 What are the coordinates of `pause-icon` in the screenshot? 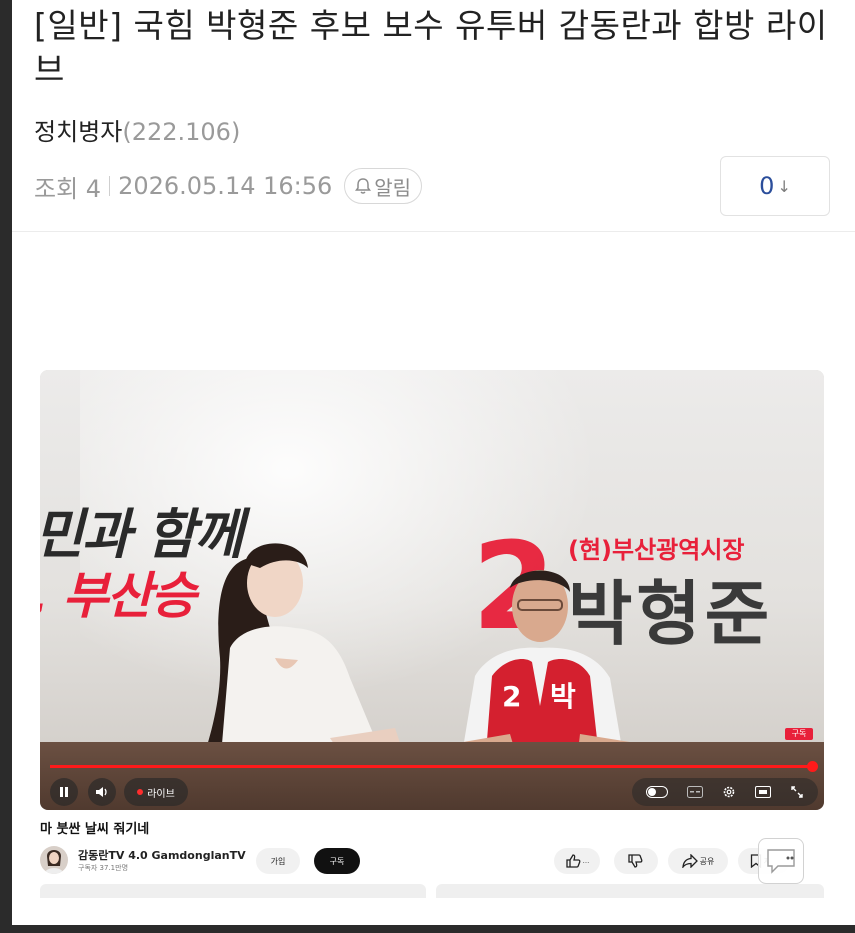 It's located at (64, 792).